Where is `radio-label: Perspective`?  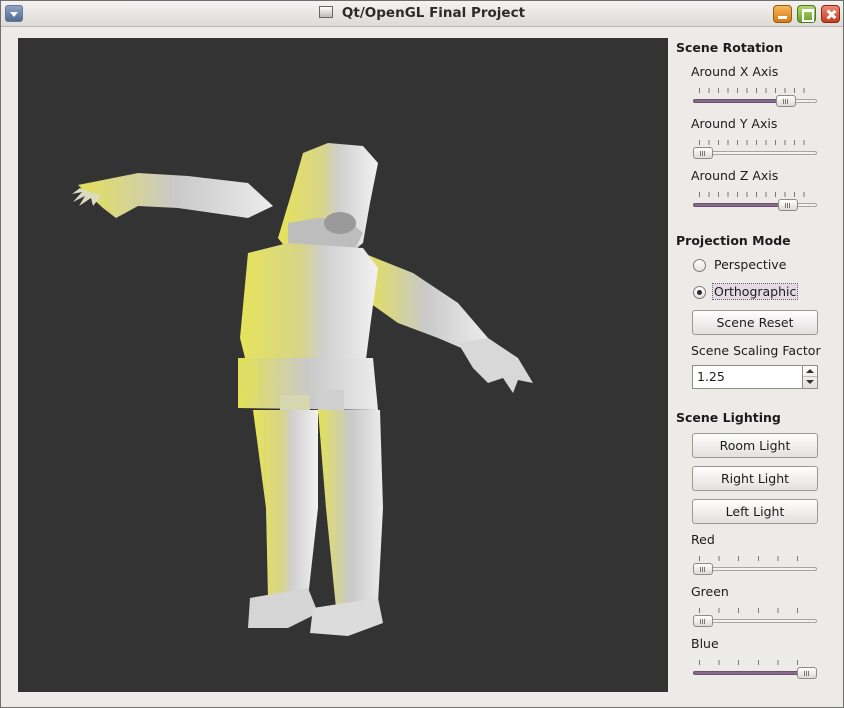 radio-label: Perspective is located at coordinates (750, 264).